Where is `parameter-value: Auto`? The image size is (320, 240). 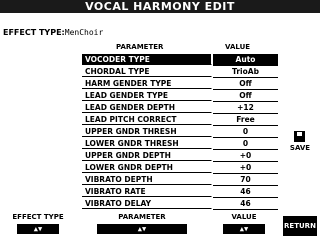
parameter-value: Auto is located at coordinates (245, 60).